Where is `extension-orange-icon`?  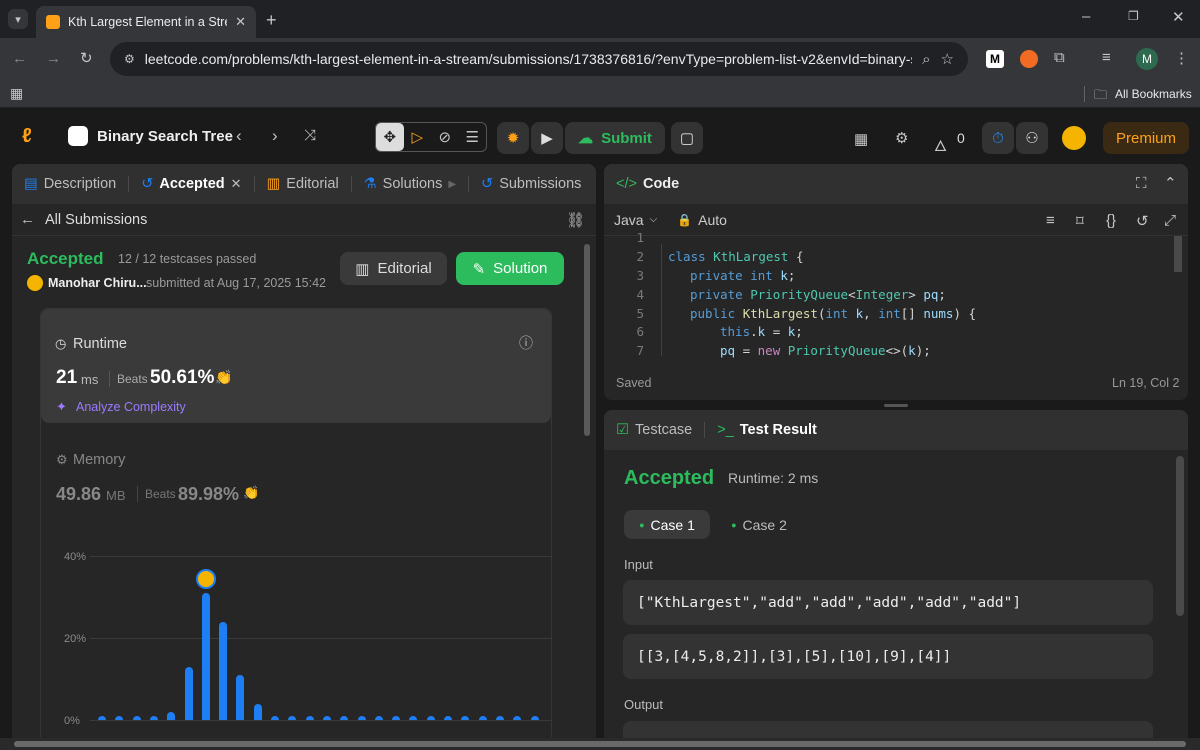 extension-orange-icon is located at coordinates (1029, 59).